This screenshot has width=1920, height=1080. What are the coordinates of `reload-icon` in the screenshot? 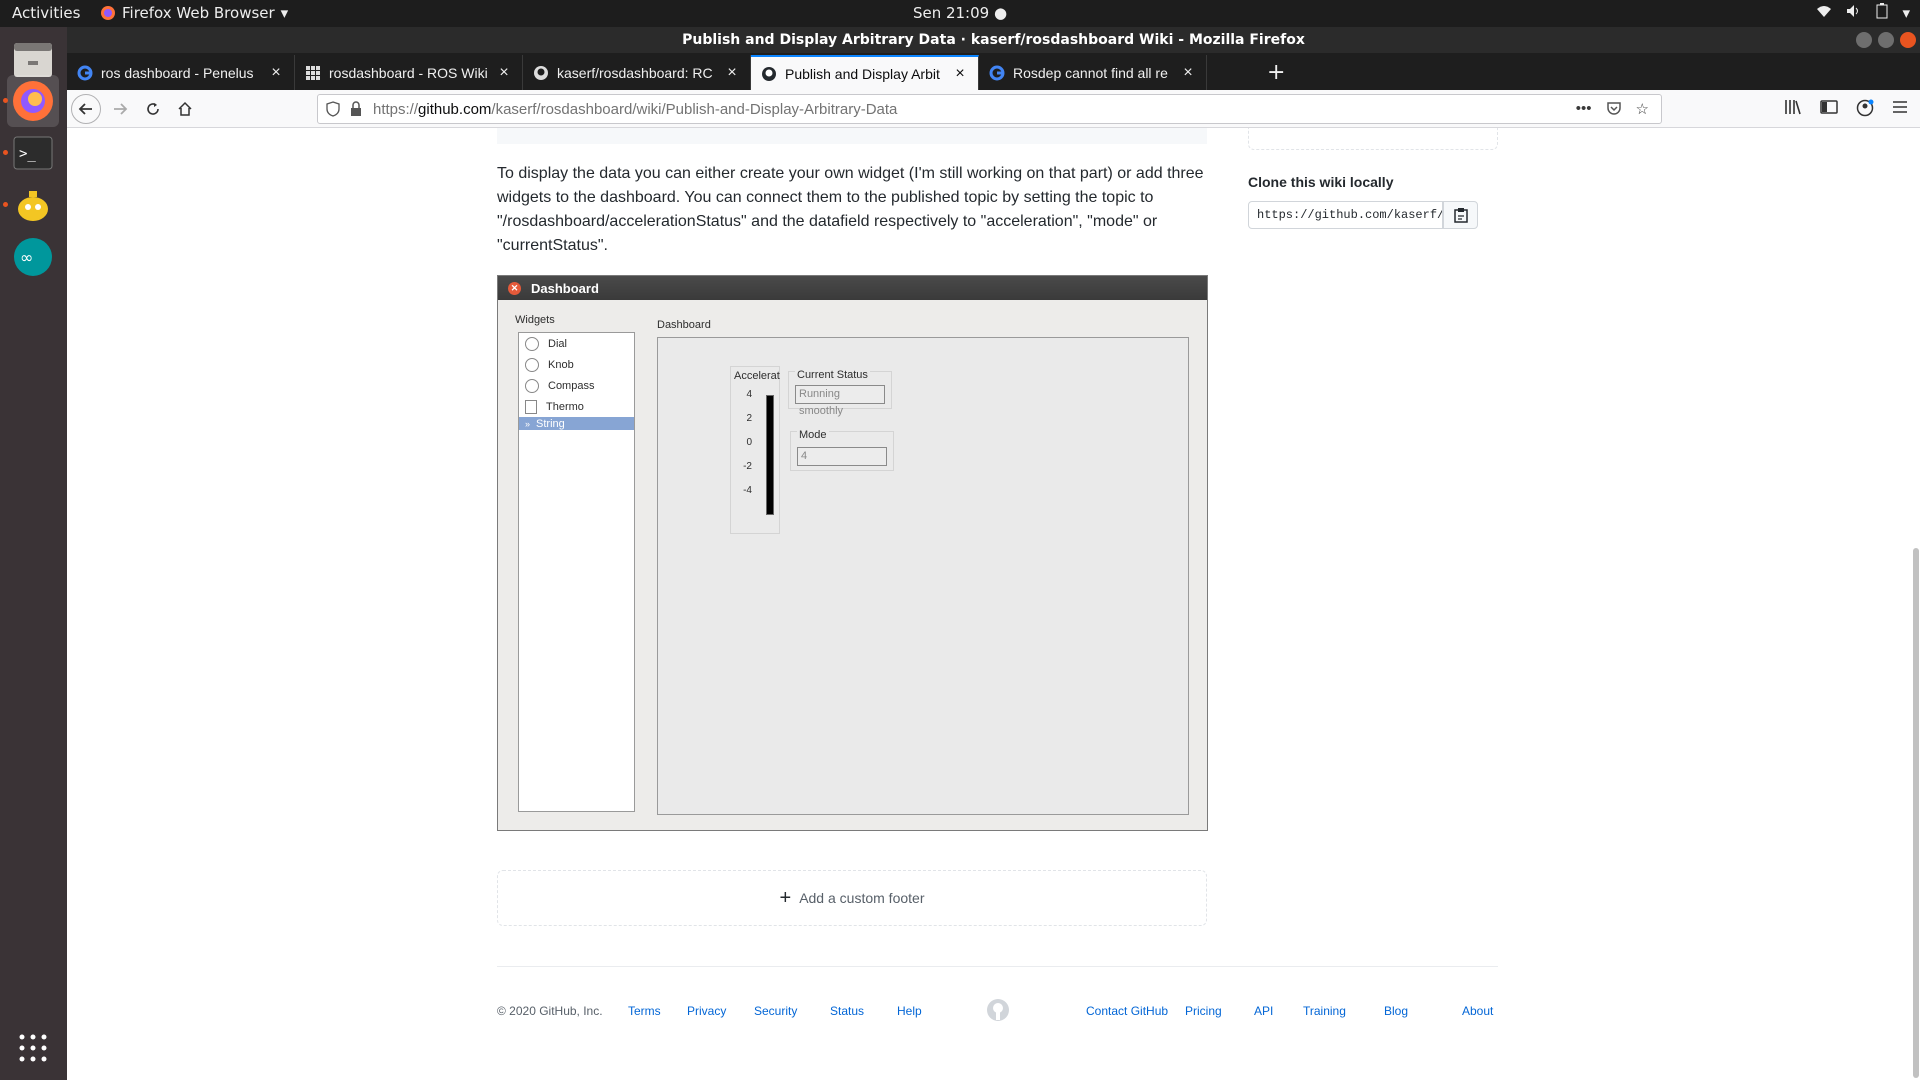 It's located at (153, 109).